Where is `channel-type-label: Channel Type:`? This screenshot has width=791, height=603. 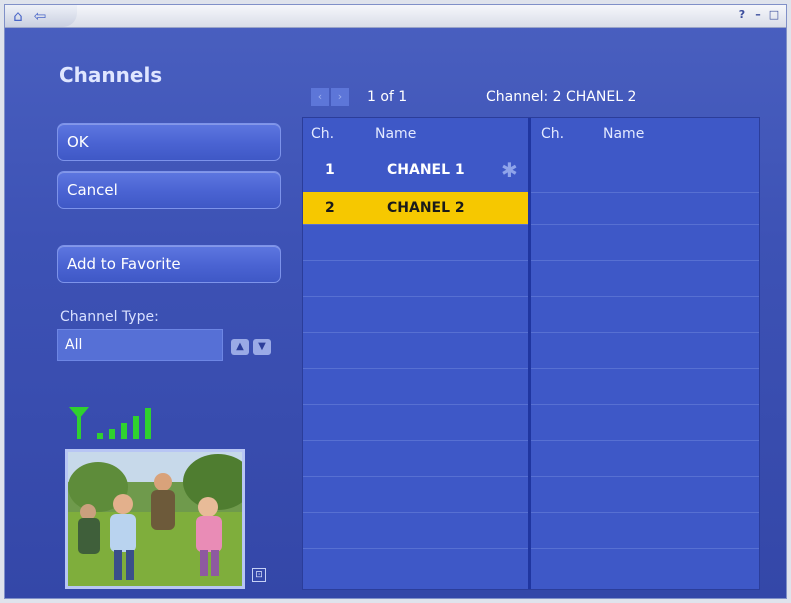 channel-type-label: Channel Type: is located at coordinates (109, 317).